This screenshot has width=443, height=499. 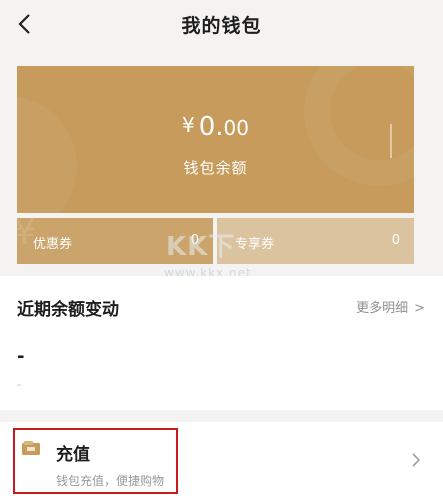 What do you see at coordinates (53, 244) in the screenshot?
I see `coupon-label: 优惠券` at bounding box center [53, 244].